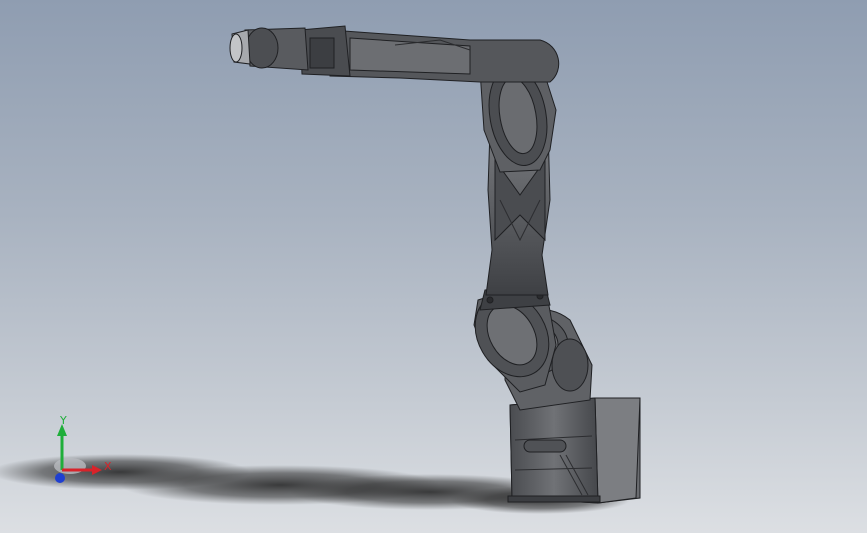  I want to click on robot-lower-arm, so click(515, 338).